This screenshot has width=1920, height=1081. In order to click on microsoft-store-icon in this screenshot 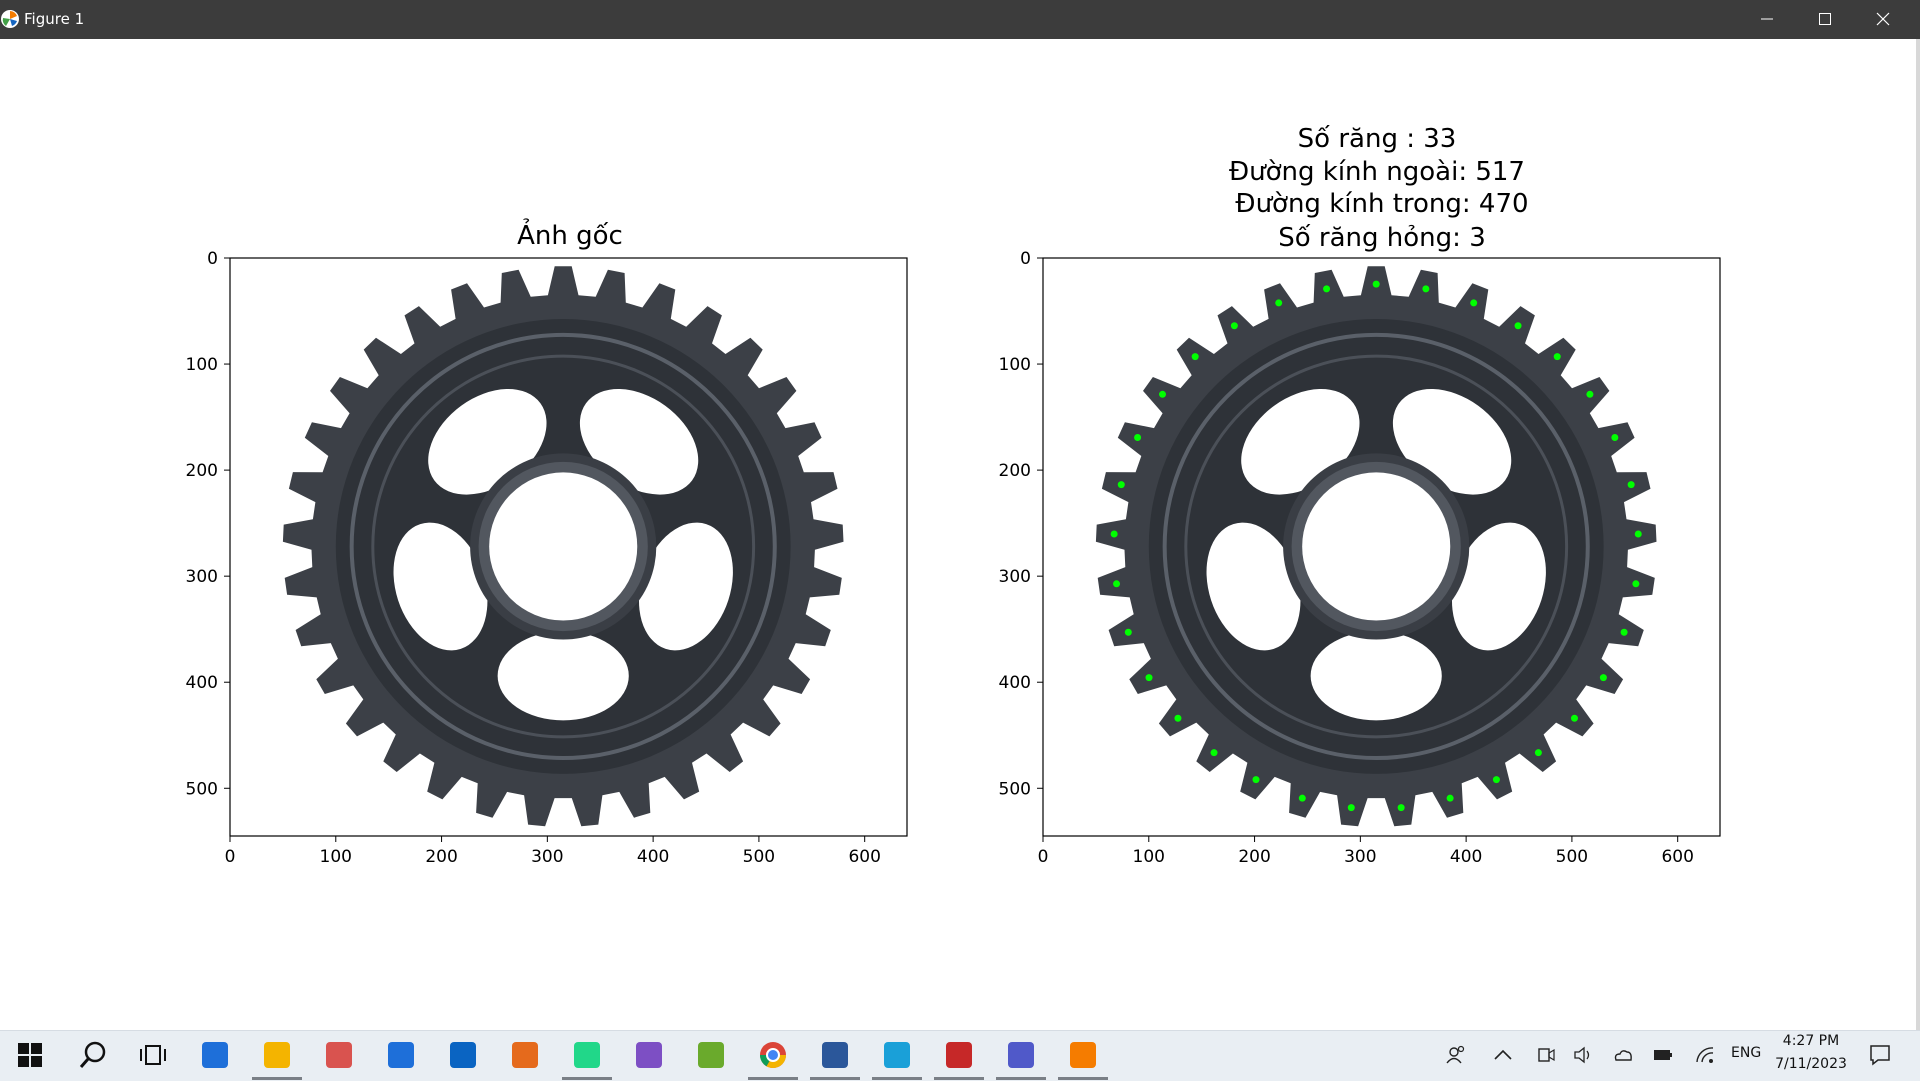, I will do `click(215, 1055)`.